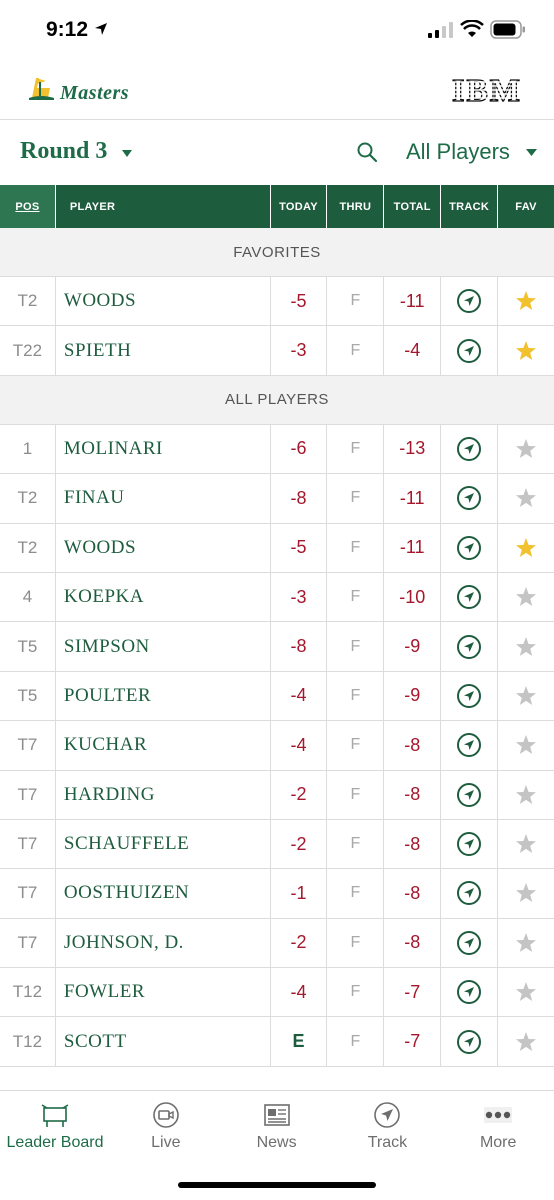  I want to click on cell-player: POULTER, so click(163, 696).